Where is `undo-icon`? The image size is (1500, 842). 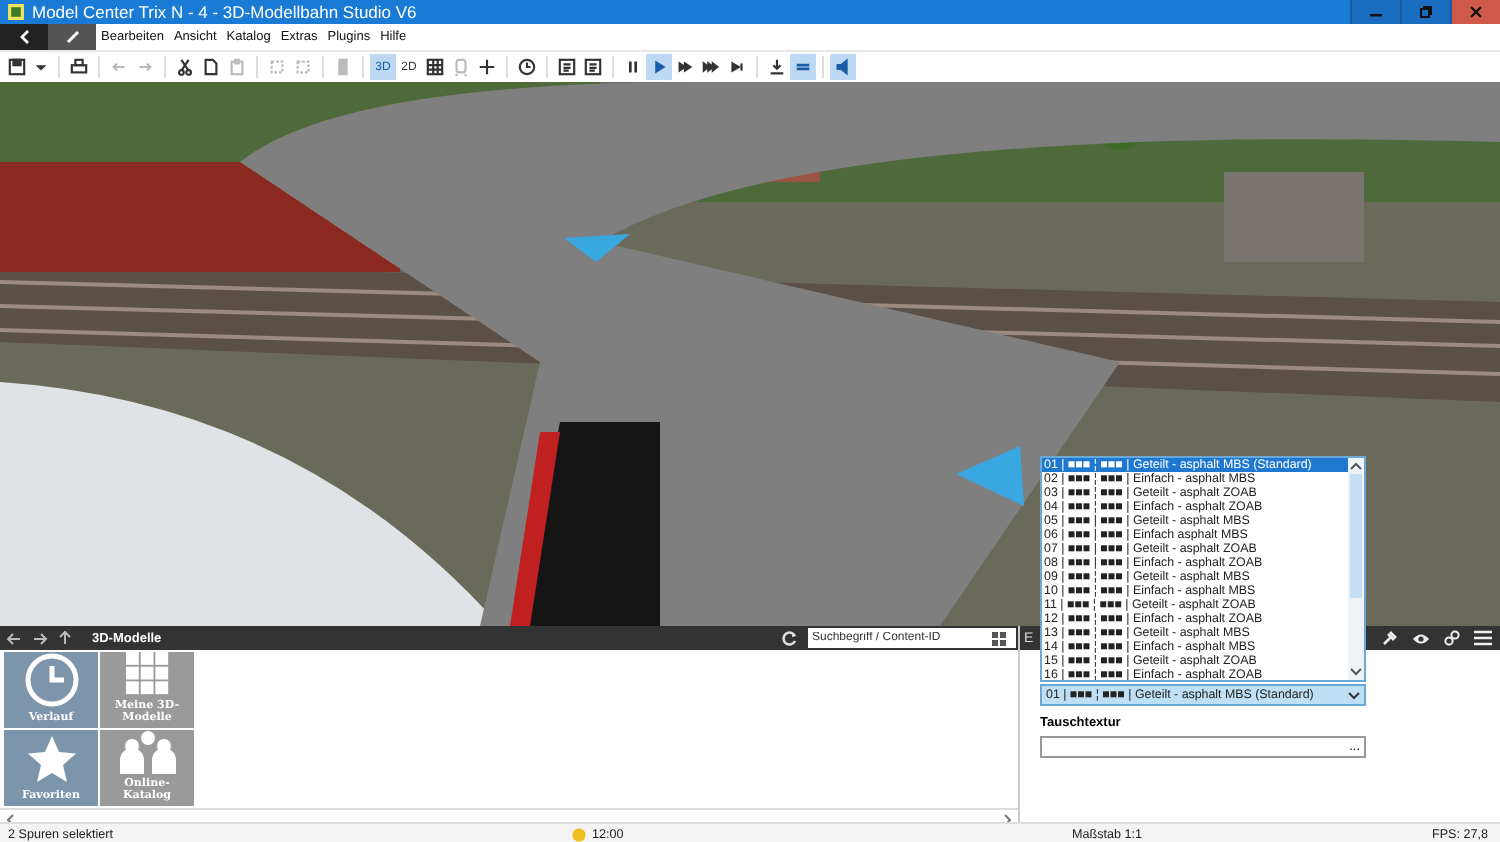 undo-icon is located at coordinates (119, 67).